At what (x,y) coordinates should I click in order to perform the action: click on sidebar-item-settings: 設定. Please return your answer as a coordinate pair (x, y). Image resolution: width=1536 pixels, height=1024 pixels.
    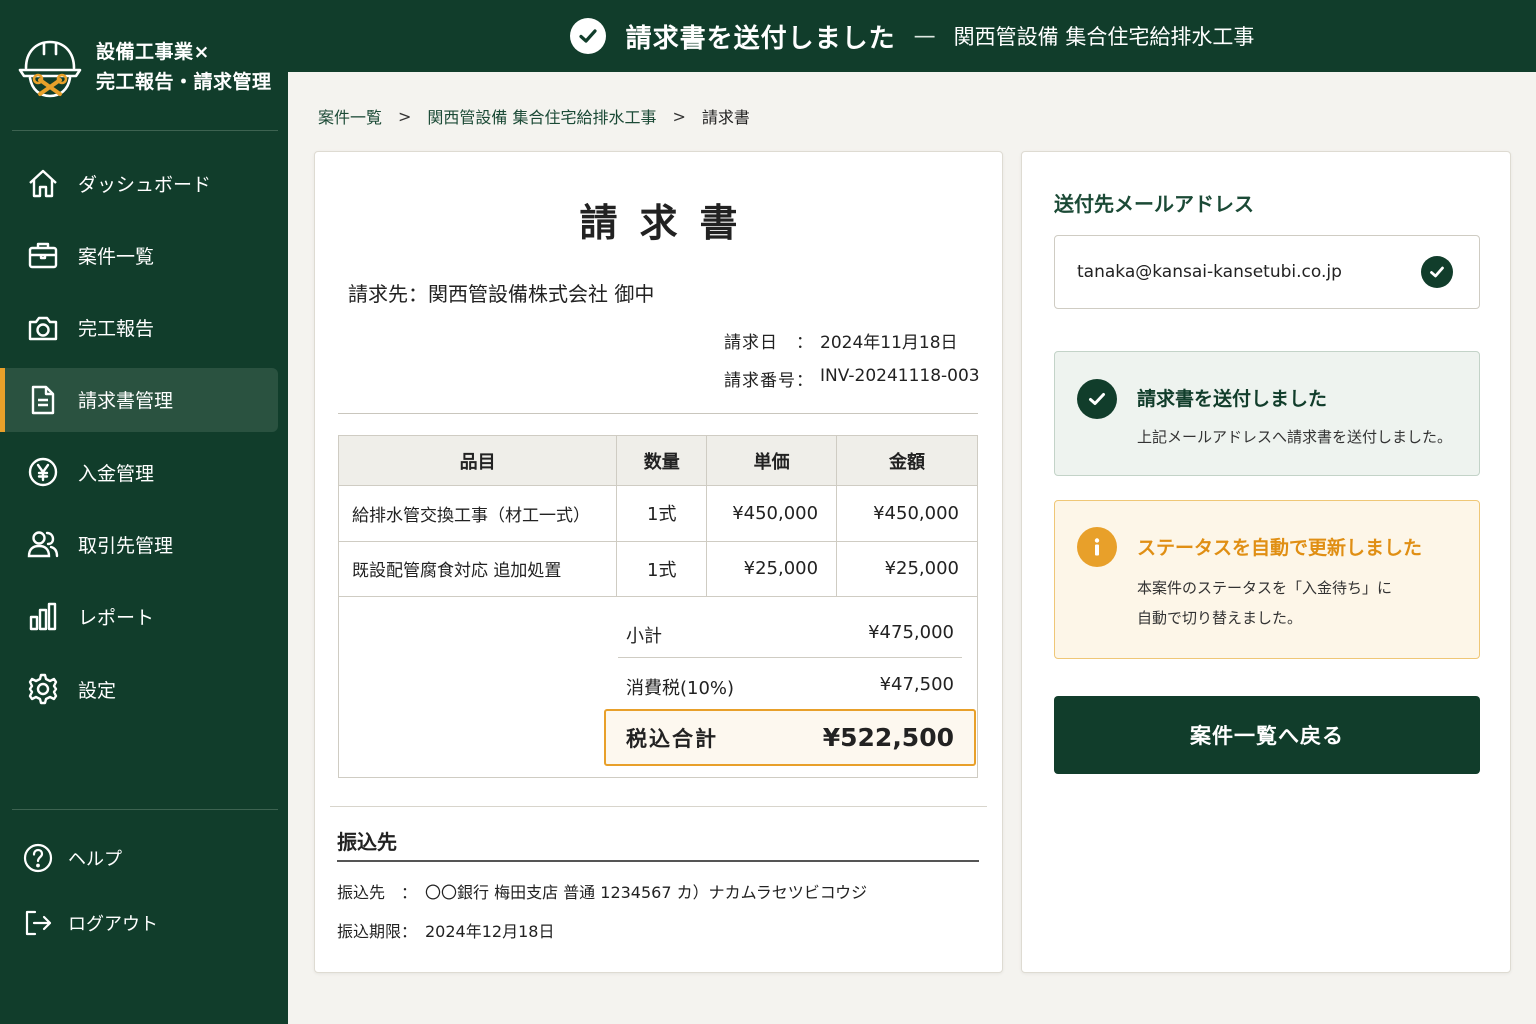
    Looking at the image, I should click on (144, 689).